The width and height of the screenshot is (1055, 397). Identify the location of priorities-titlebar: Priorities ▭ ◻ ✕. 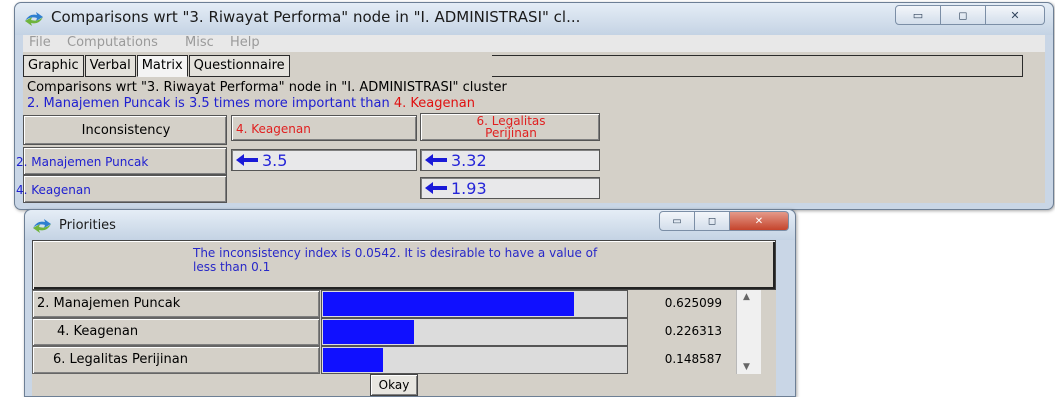
(410, 225).